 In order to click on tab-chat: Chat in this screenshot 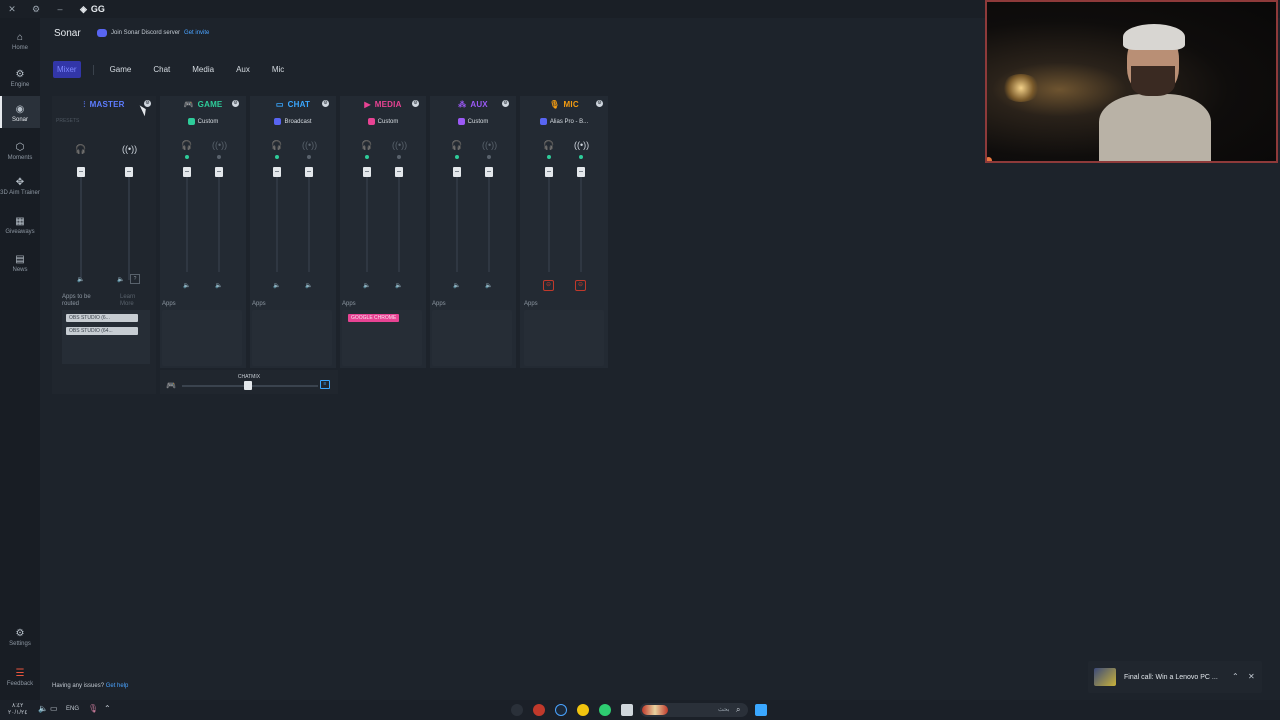, I will do `click(161, 69)`.